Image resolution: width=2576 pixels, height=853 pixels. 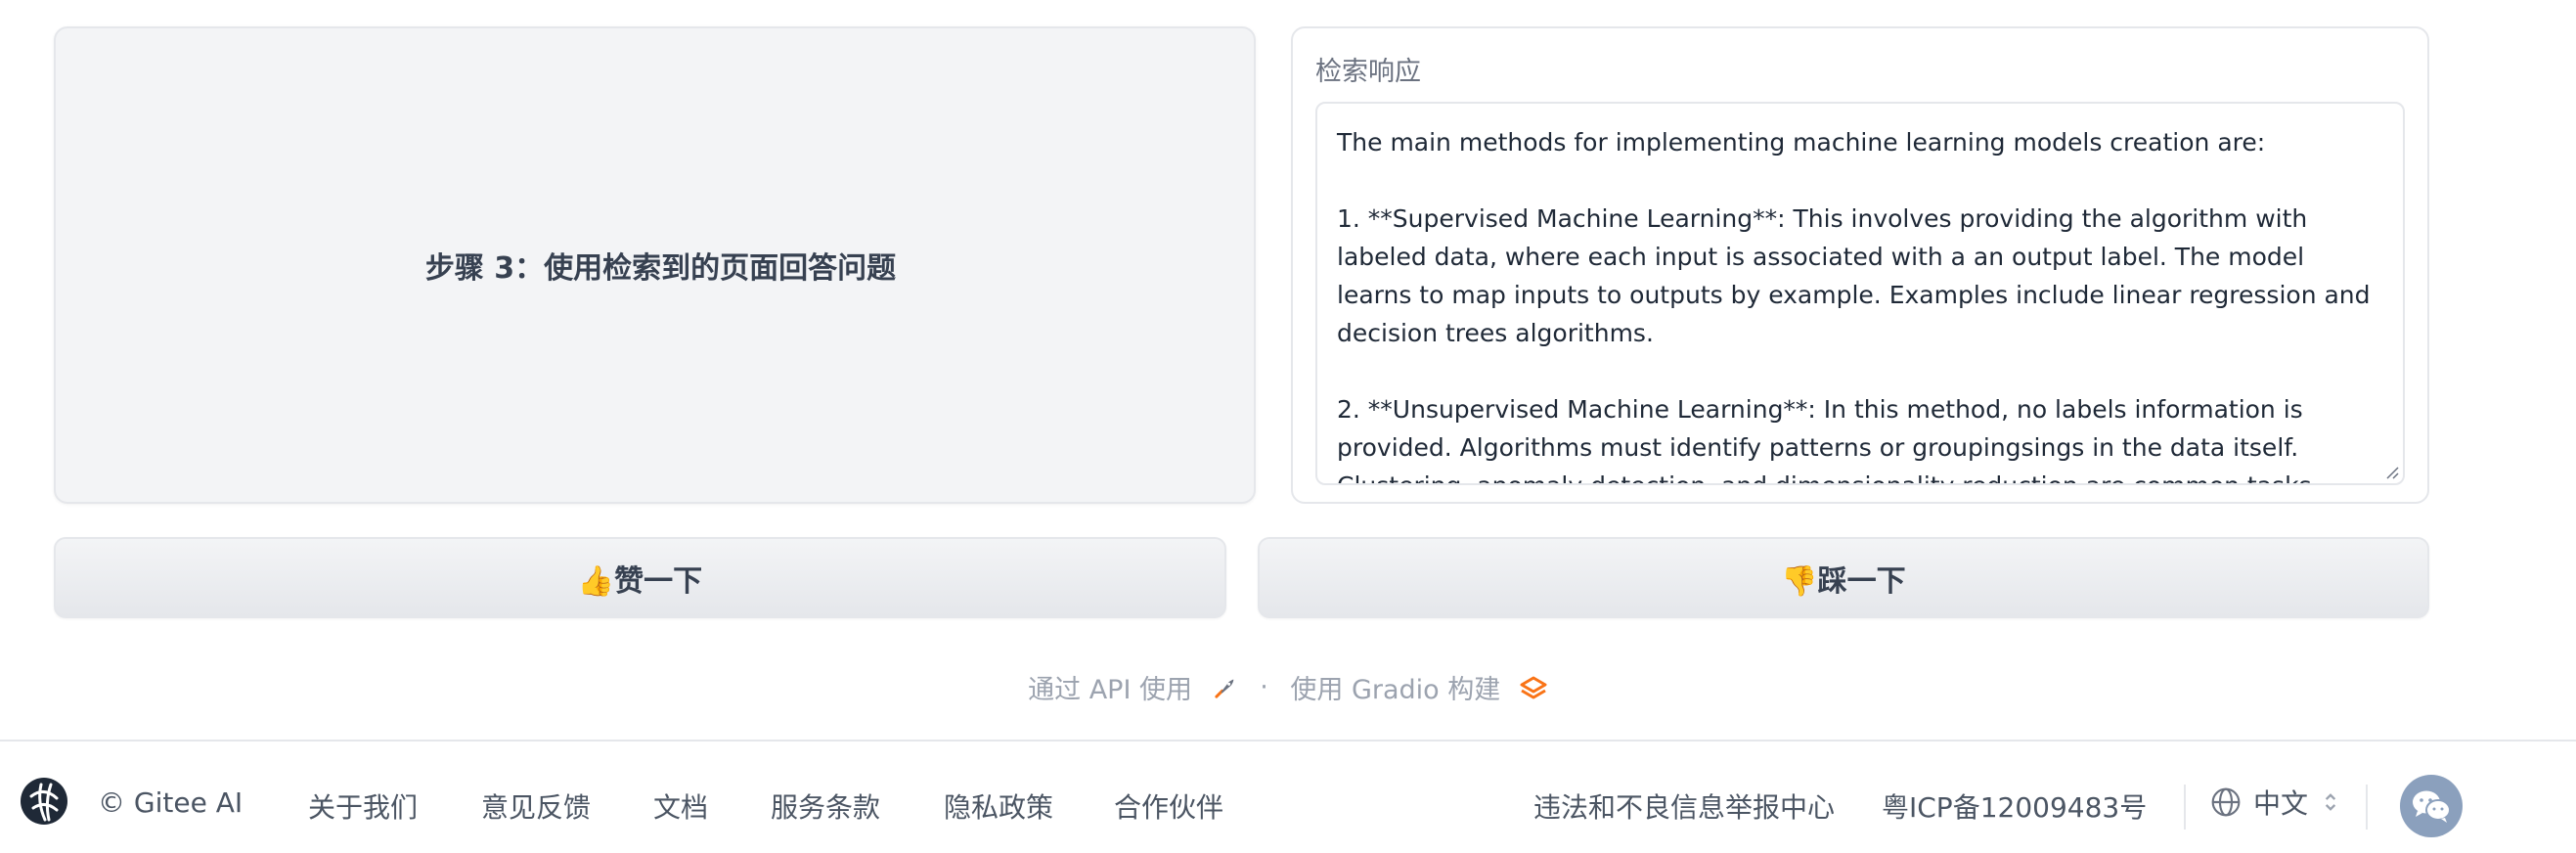 What do you see at coordinates (363, 806) in the screenshot?
I see `footer-link-about: 关于我们` at bounding box center [363, 806].